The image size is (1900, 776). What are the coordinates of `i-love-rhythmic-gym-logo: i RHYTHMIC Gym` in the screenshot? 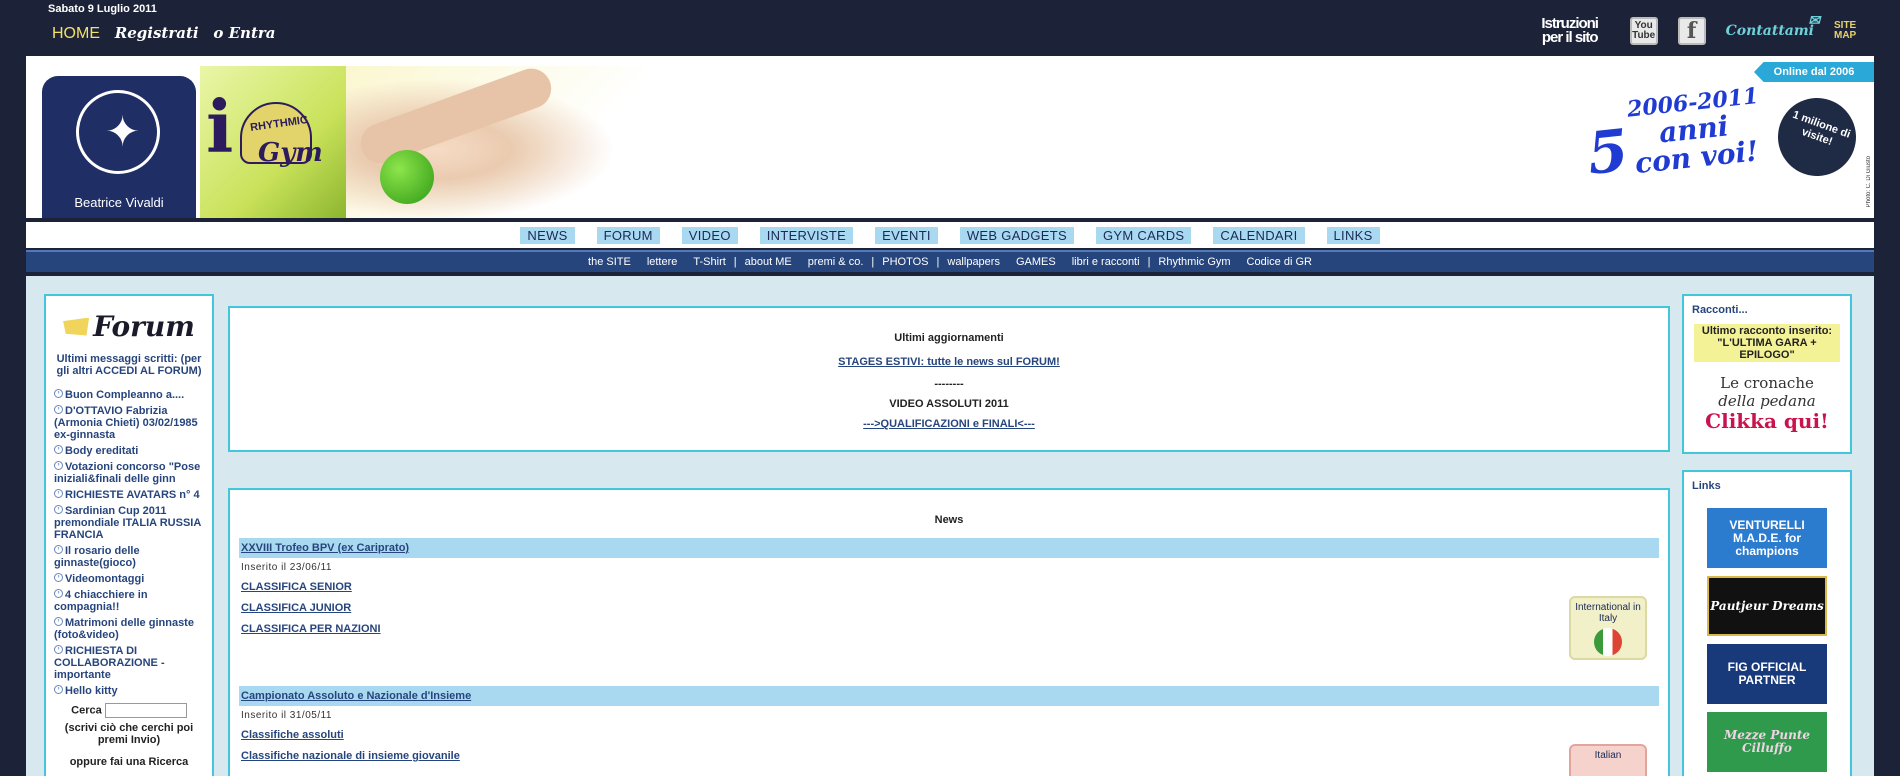 It's located at (275, 142).